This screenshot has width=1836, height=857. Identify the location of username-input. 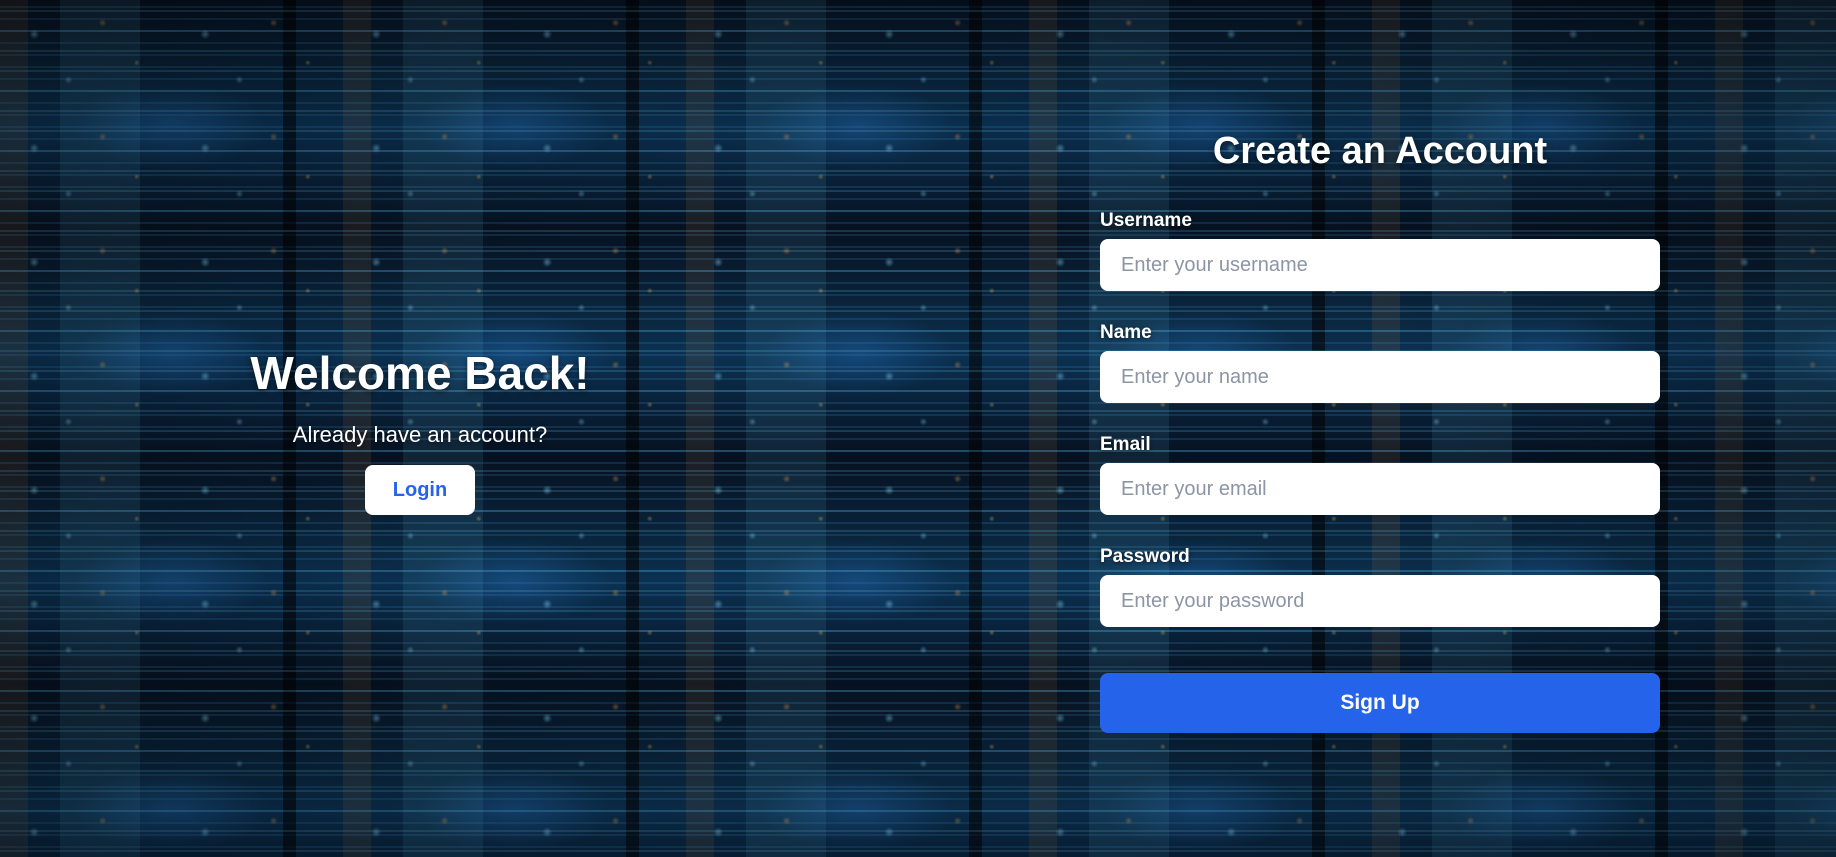
(1380, 265).